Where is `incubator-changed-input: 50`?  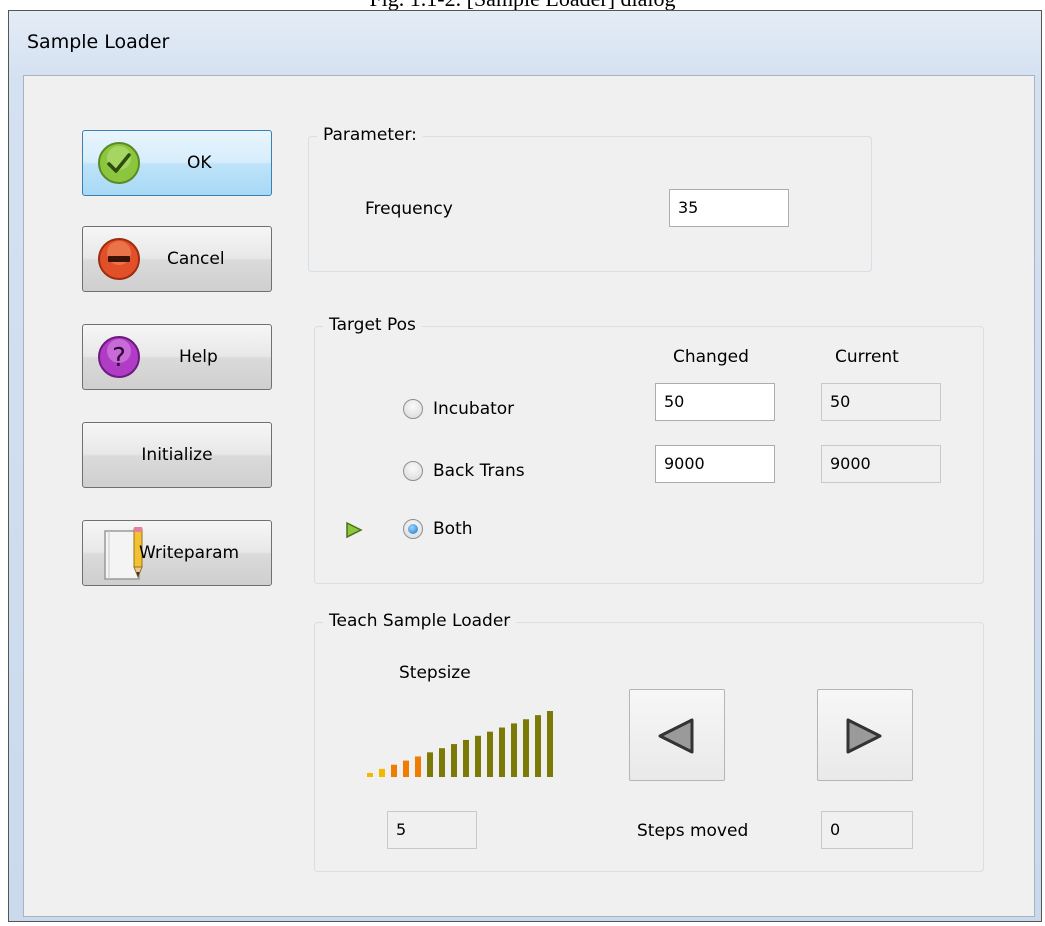 incubator-changed-input: 50 is located at coordinates (715, 402).